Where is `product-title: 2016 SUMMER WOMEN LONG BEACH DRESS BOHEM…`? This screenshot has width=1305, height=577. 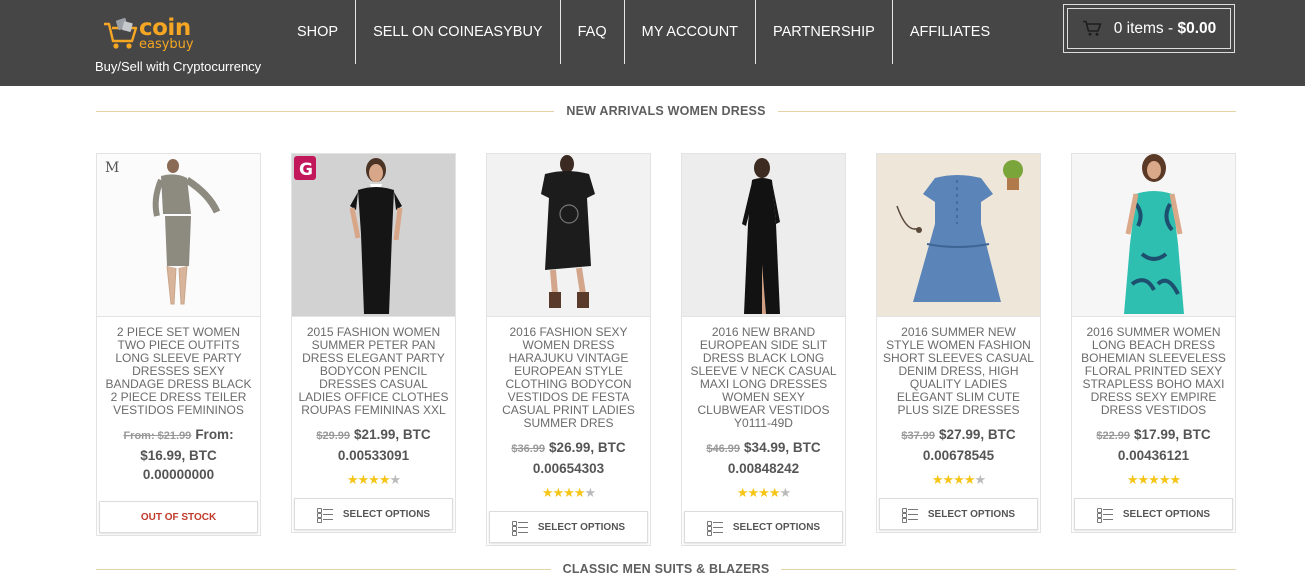
product-title: 2016 SUMMER WOMEN LONG BEACH DRESS BOHEM… is located at coordinates (1153, 367).